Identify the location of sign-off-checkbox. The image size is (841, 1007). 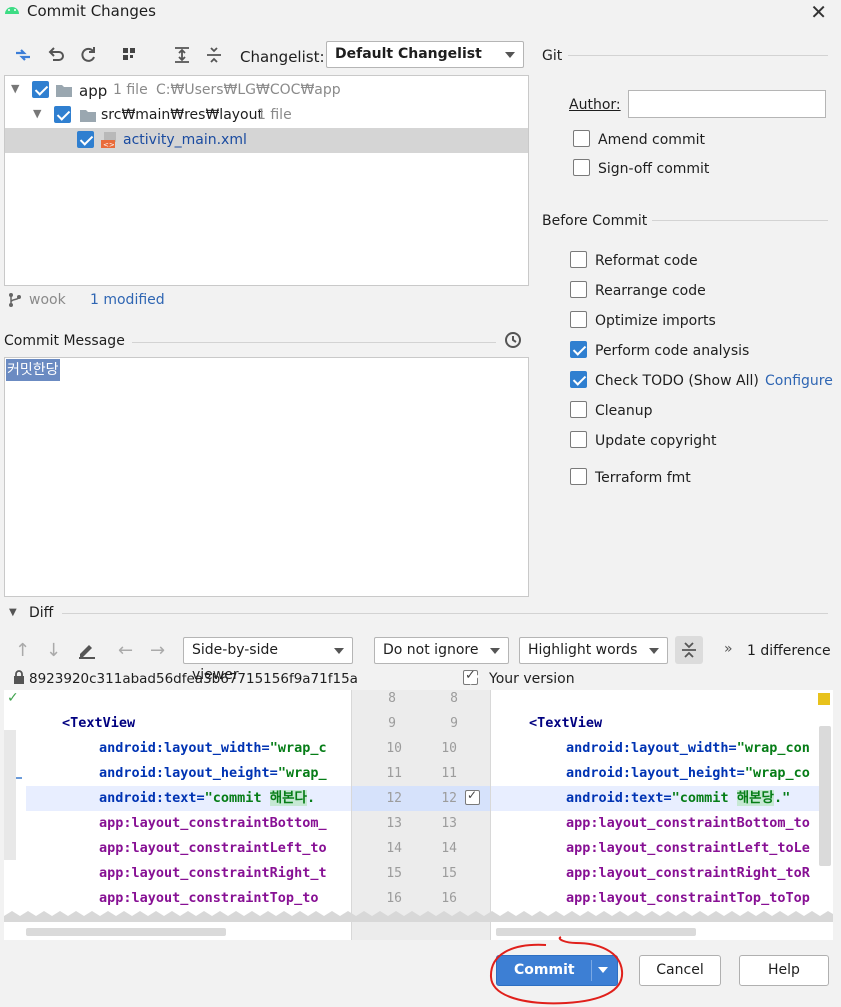
(581, 167).